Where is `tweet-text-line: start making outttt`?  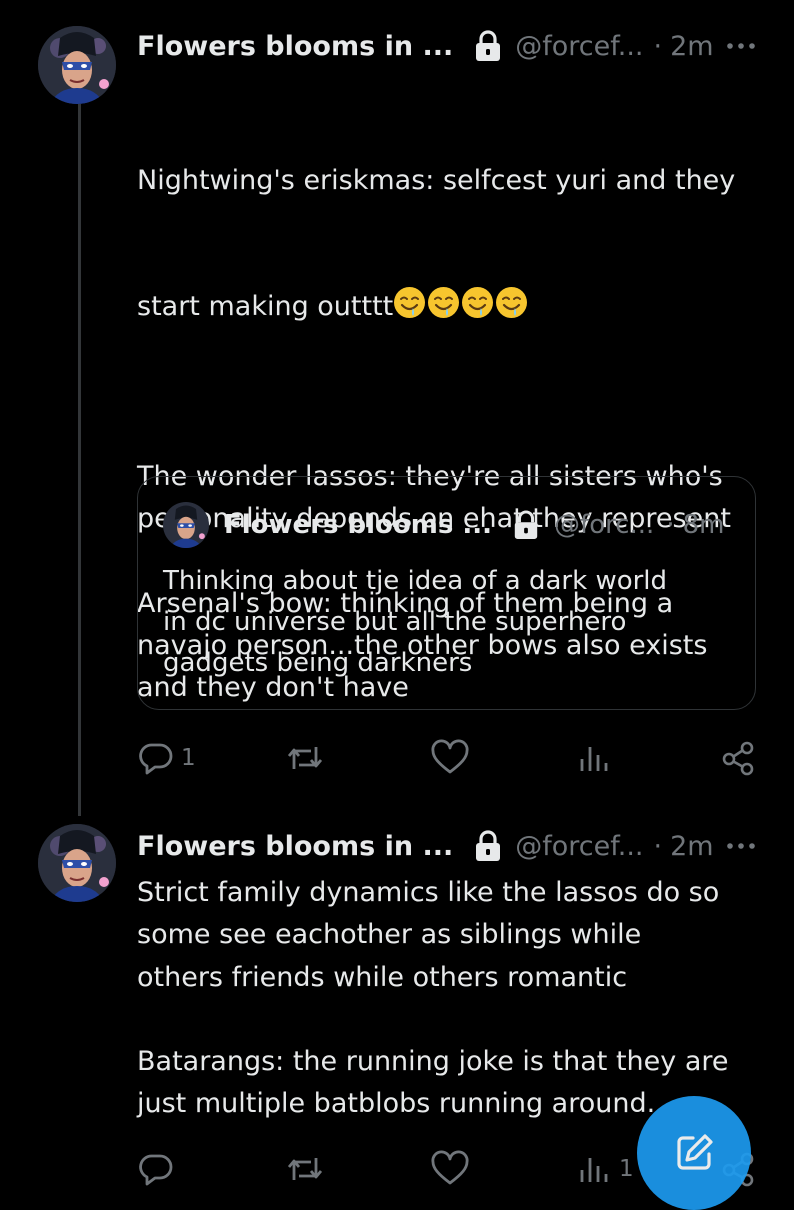 tweet-text-line: start making outttt is located at coordinates (265, 307).